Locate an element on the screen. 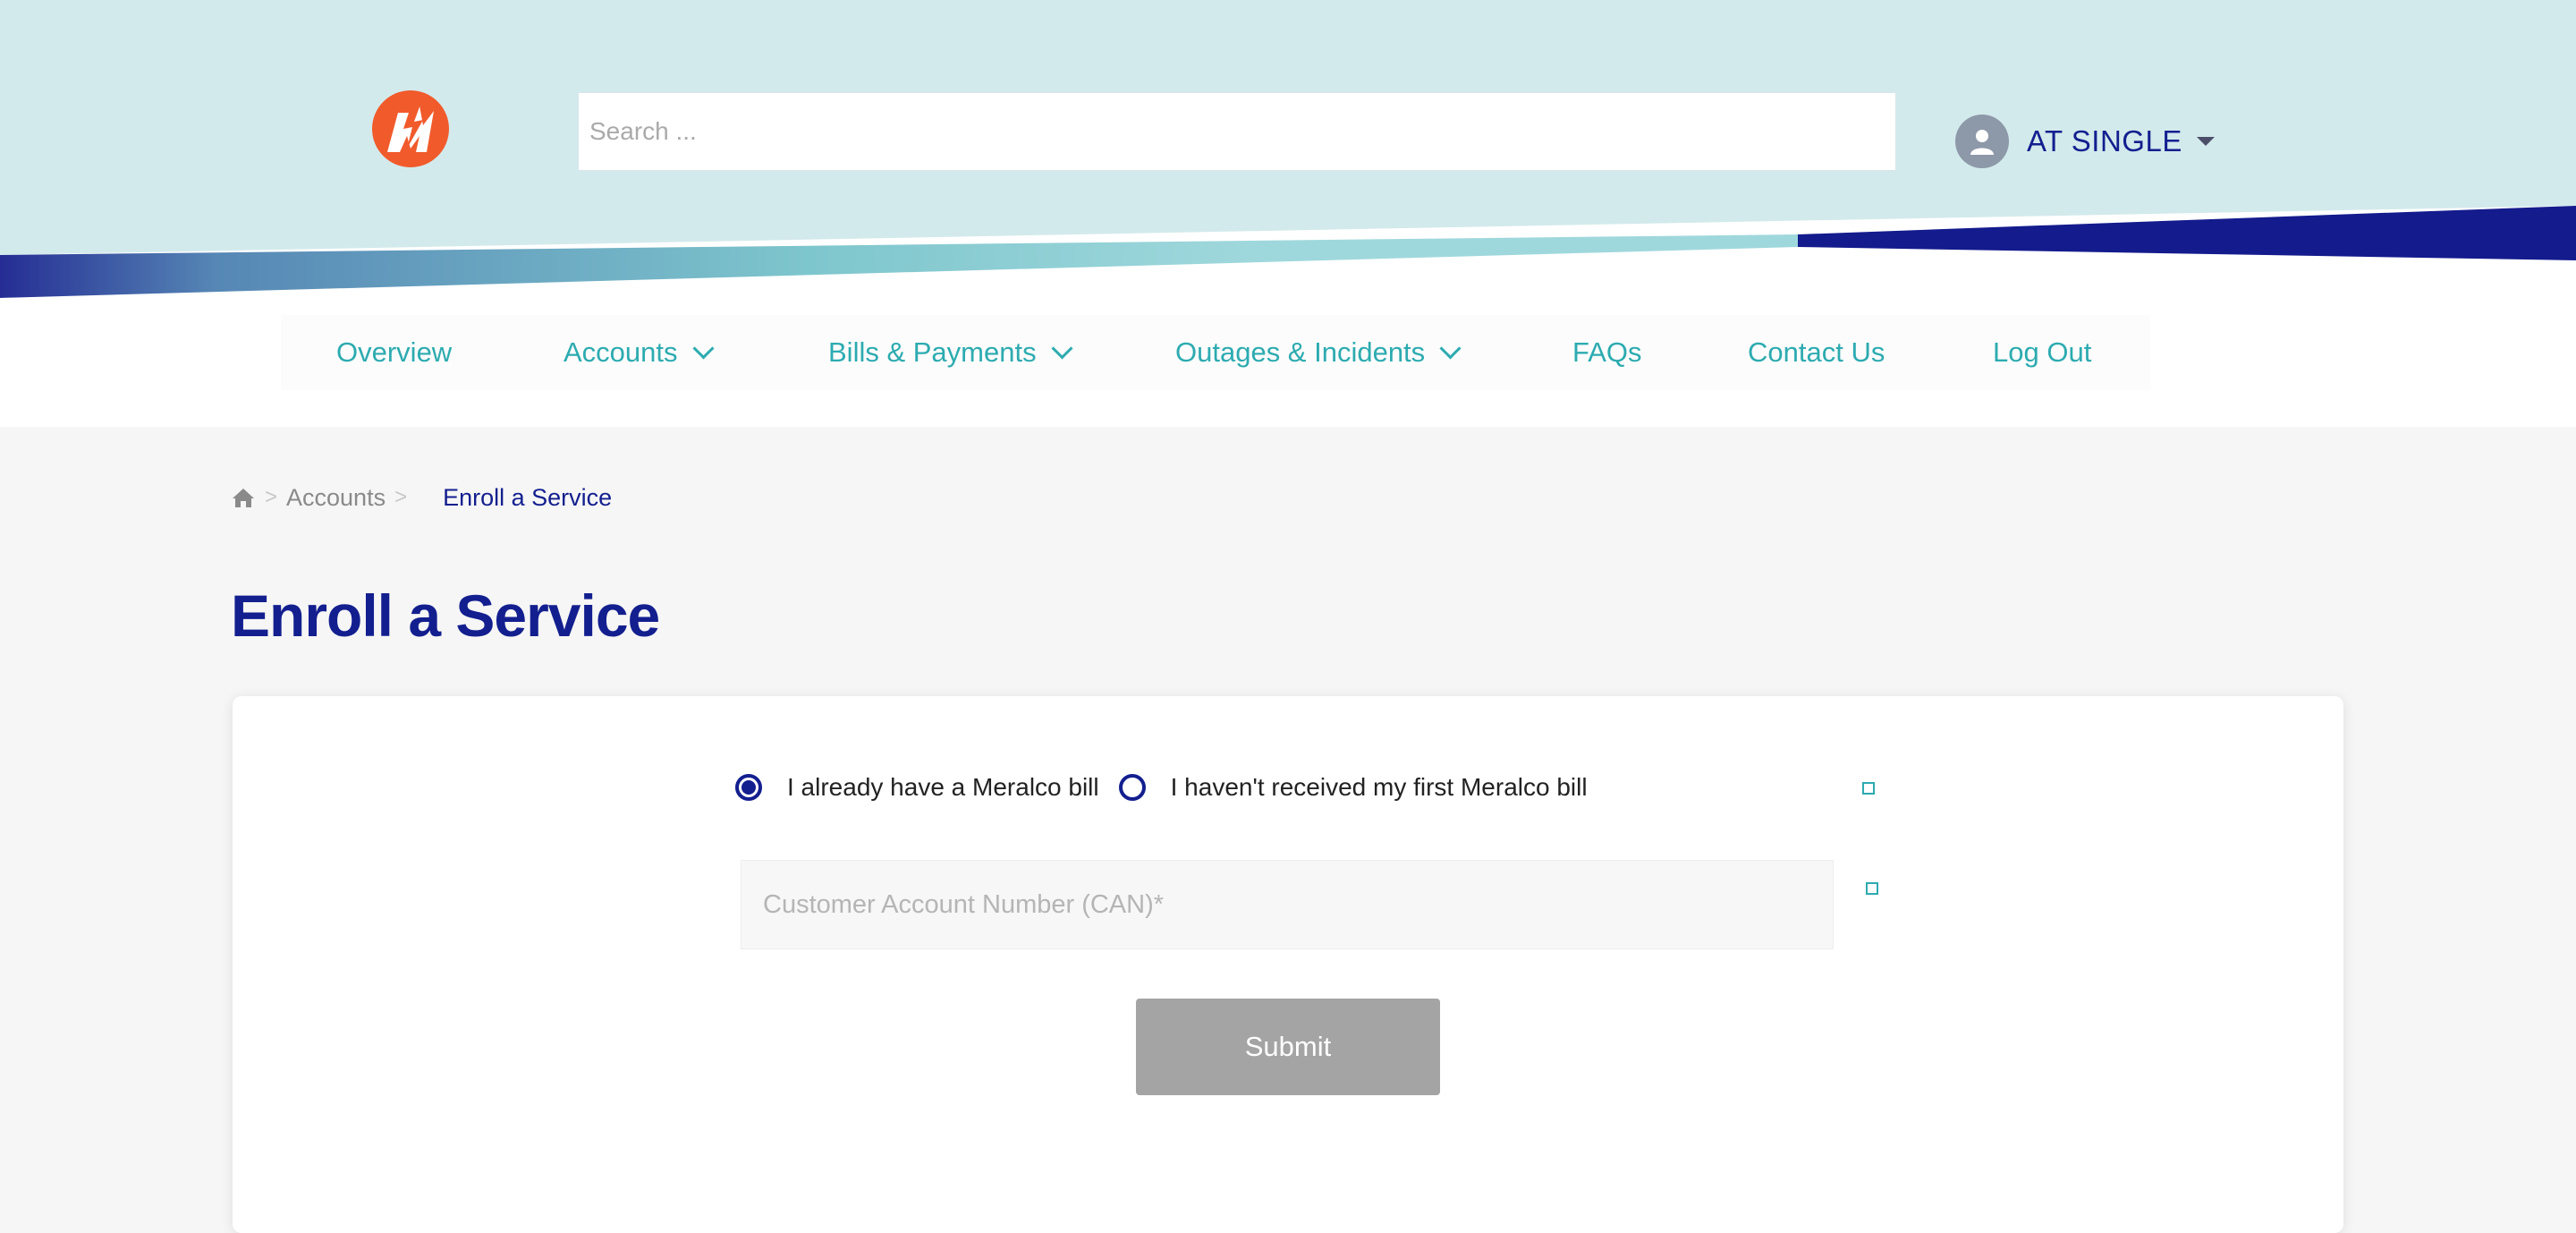  breadcrumb: > Accounts > Enroll a Service is located at coordinates (421, 497).